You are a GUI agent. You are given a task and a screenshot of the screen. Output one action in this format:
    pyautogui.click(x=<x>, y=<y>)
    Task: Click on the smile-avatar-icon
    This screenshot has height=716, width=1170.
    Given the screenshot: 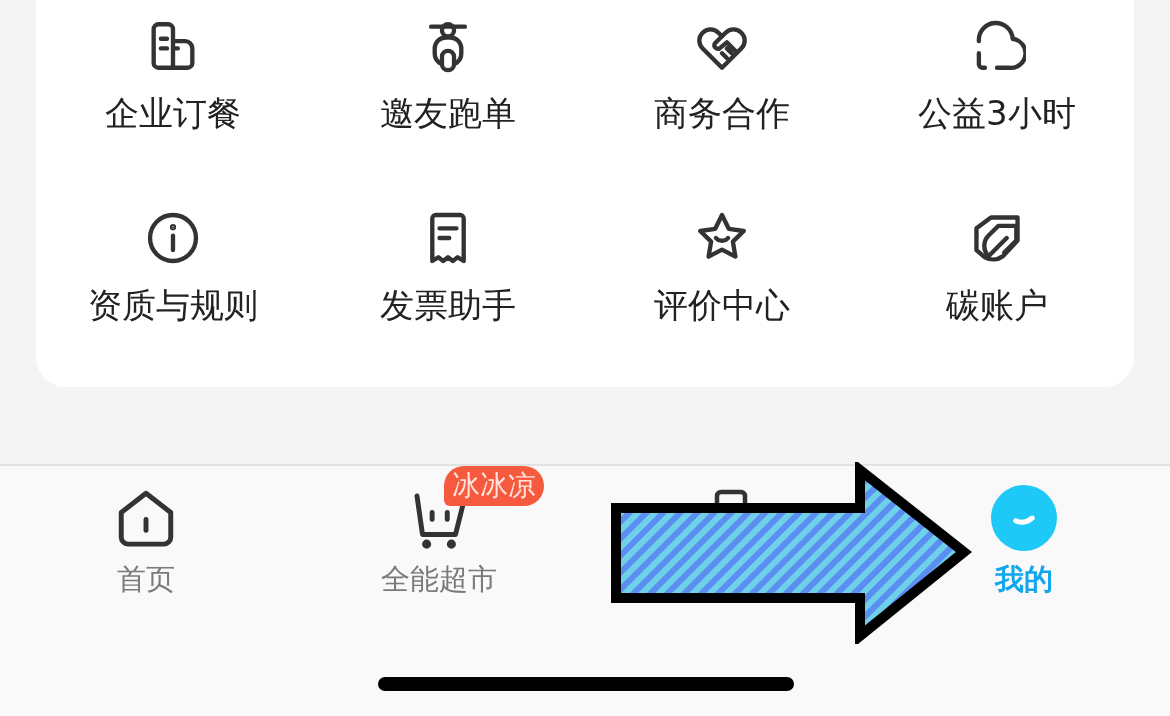 What is the action you would take?
    pyautogui.click(x=1023, y=518)
    